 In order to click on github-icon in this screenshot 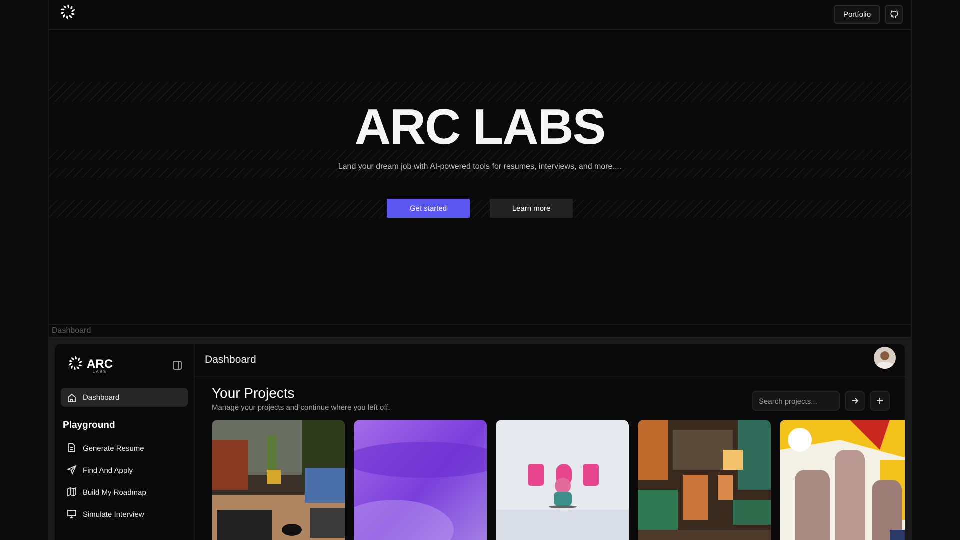, I will do `click(894, 14)`.